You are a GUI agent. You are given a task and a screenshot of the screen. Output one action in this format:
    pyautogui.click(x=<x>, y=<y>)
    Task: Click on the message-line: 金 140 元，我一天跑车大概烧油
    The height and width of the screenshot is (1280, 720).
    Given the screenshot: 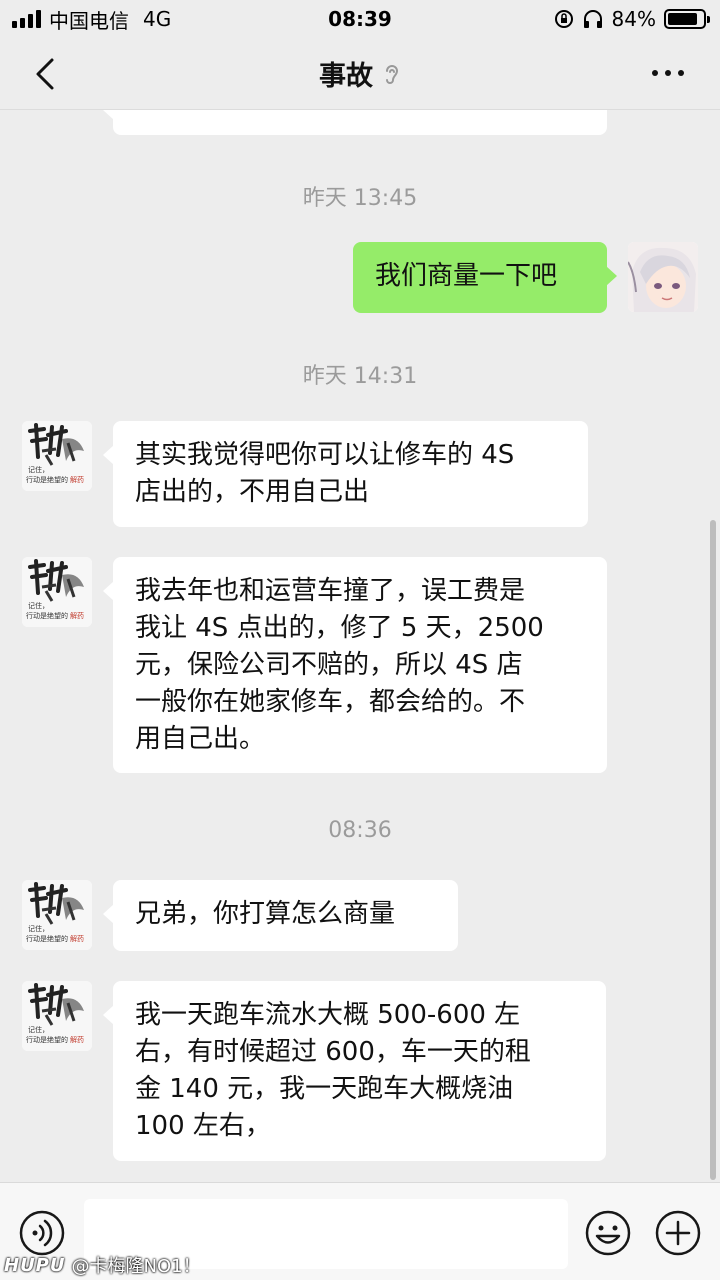 What is the action you would take?
    pyautogui.click(x=324, y=1089)
    